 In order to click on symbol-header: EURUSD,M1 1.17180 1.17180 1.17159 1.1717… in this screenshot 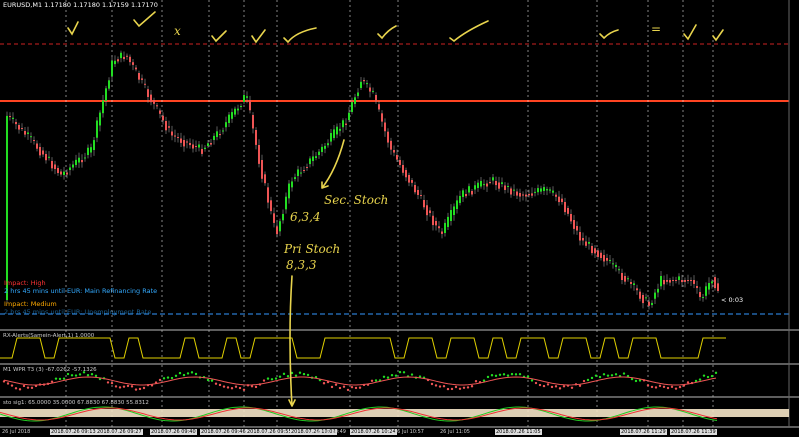, I will do `click(80, 5)`.